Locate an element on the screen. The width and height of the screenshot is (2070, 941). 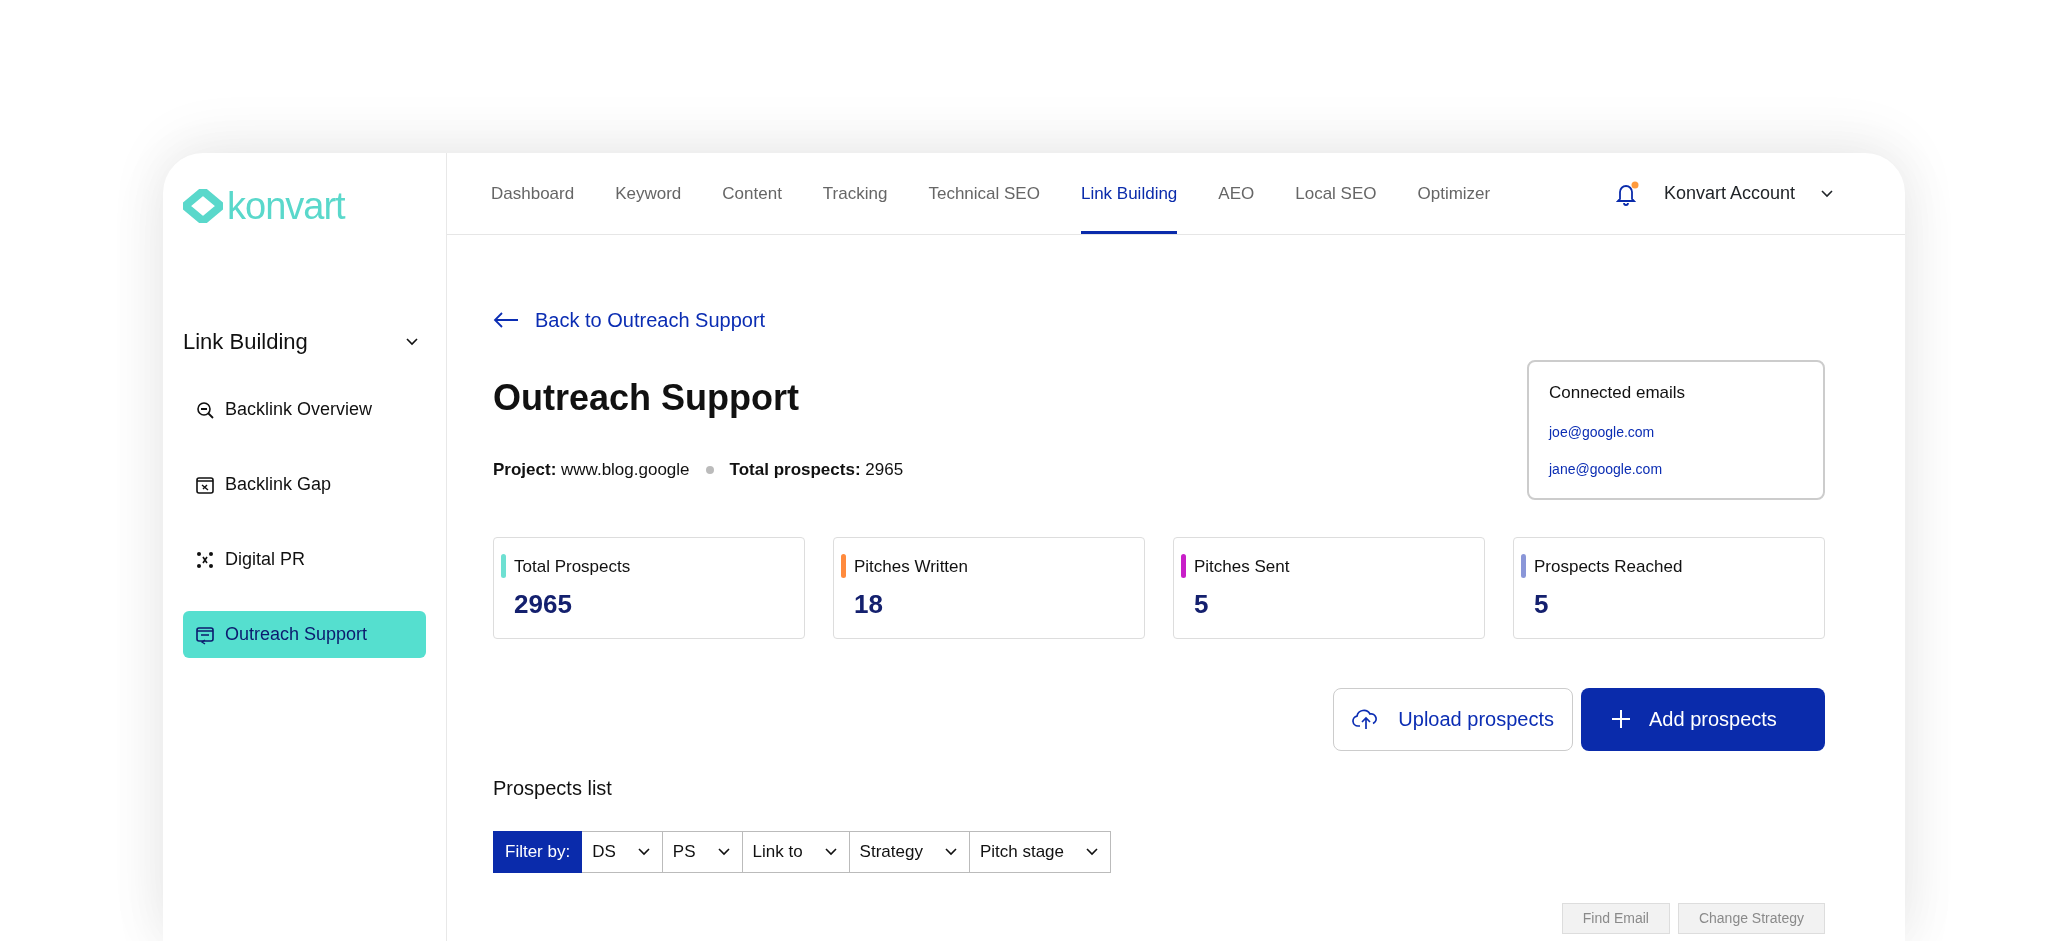
stat-label: Prospects Reached is located at coordinates (1609, 566).